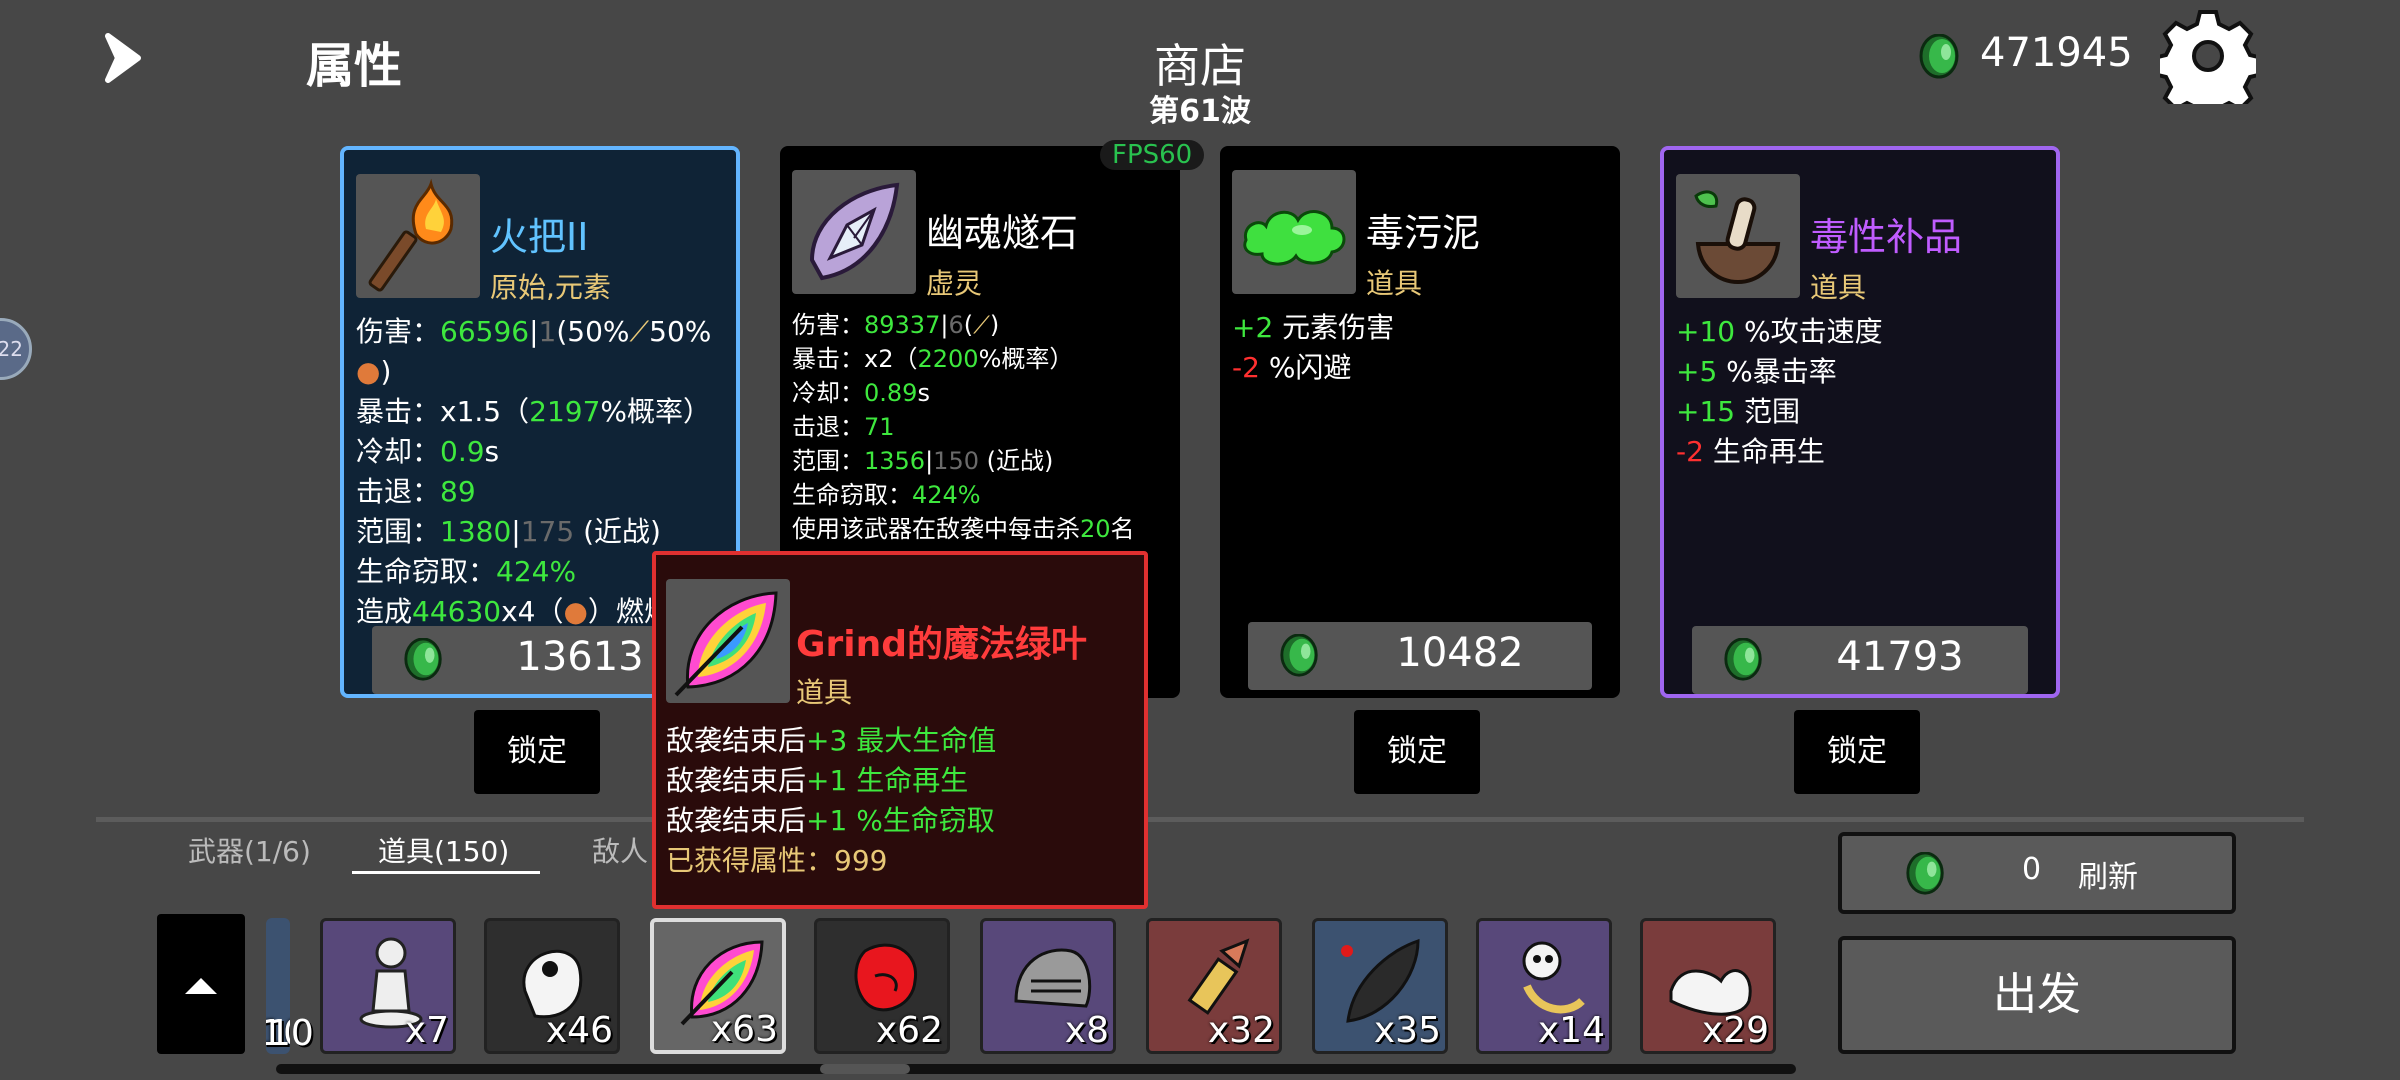  Describe the element at coordinates (1862, 392) in the screenshot. I see `item-stats: +10 %攻击速度 +5 %暴击率 +15 范围 -2 生命再生` at that location.